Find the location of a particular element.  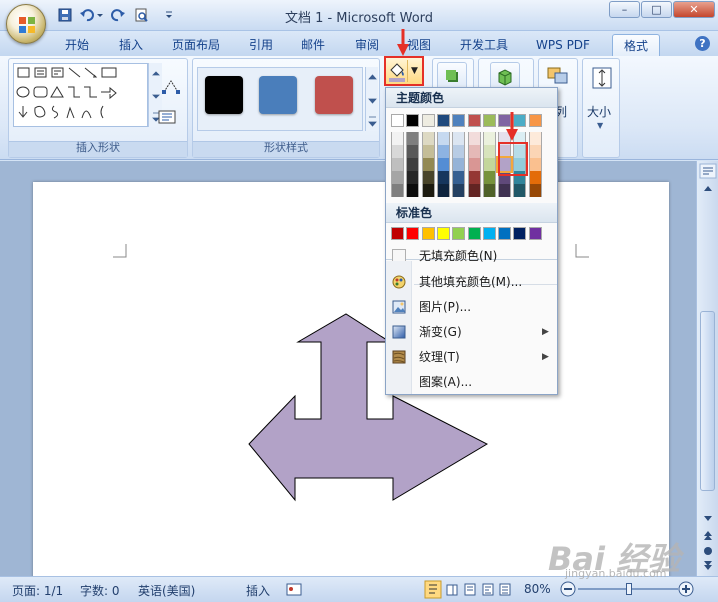

ruler-toggle-icon is located at coordinates (708, 171).